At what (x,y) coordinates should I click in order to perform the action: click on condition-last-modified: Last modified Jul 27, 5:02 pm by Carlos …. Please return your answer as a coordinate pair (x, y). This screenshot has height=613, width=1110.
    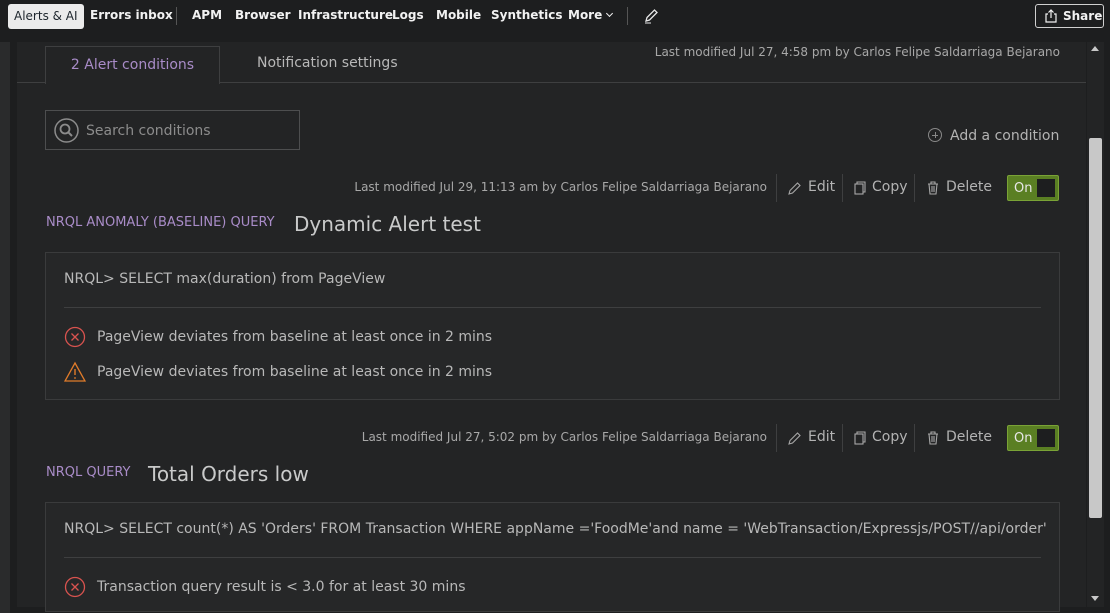
    Looking at the image, I should click on (564, 437).